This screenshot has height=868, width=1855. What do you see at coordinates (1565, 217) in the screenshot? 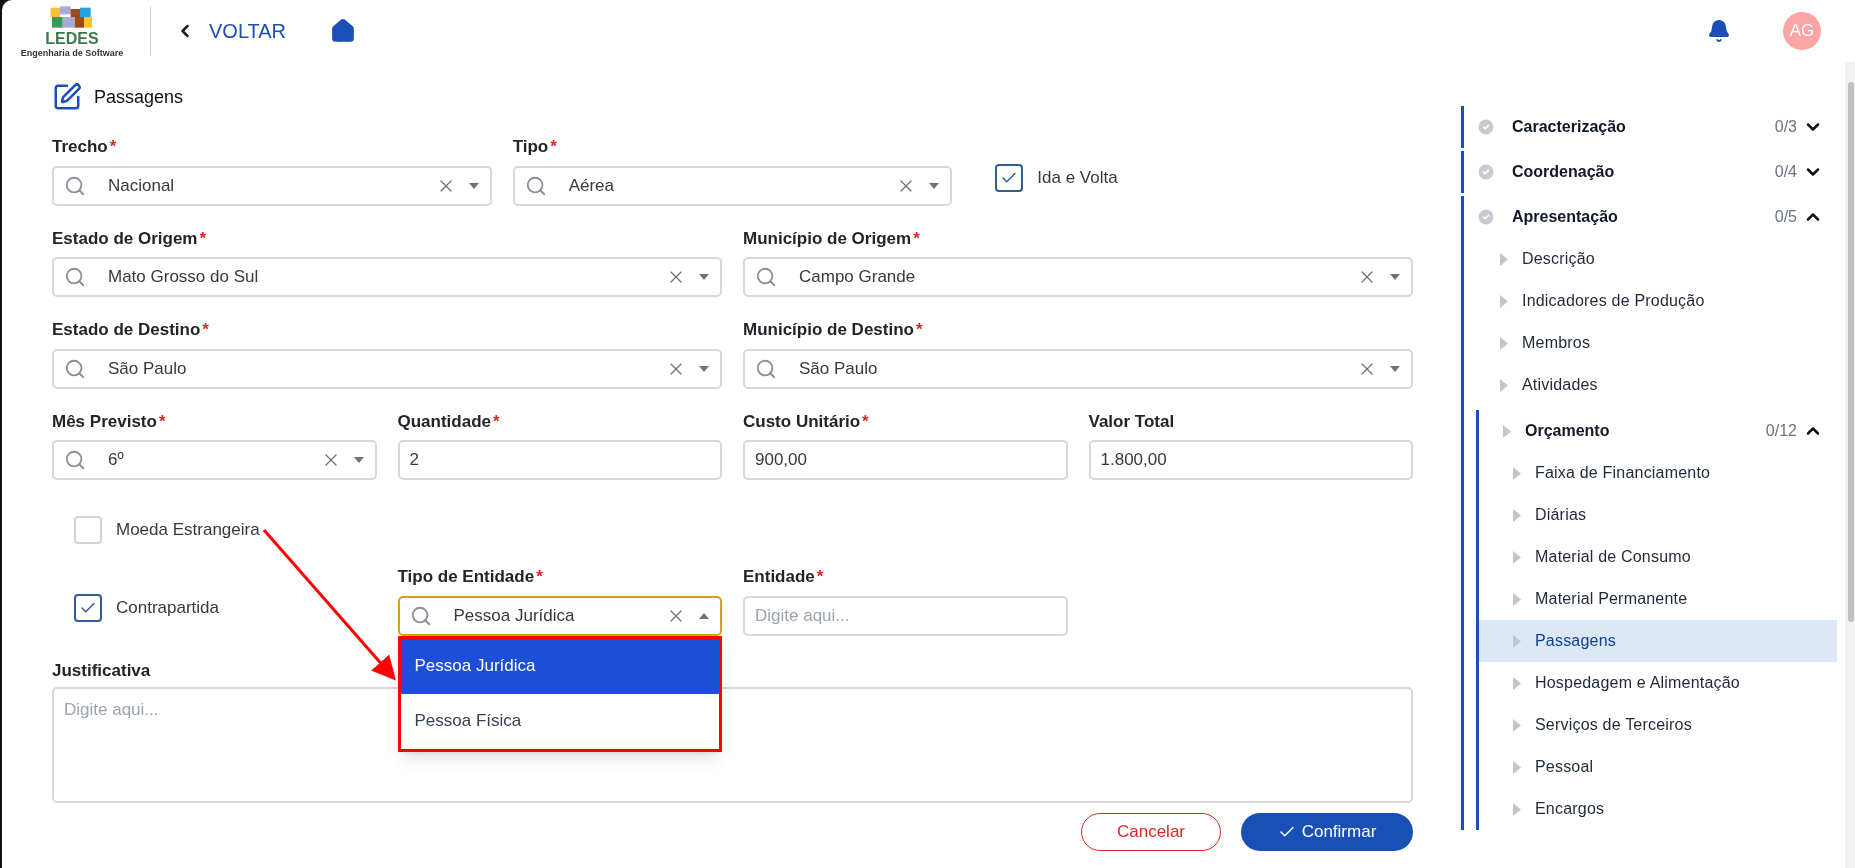
I see `section-title: Apresentação` at bounding box center [1565, 217].